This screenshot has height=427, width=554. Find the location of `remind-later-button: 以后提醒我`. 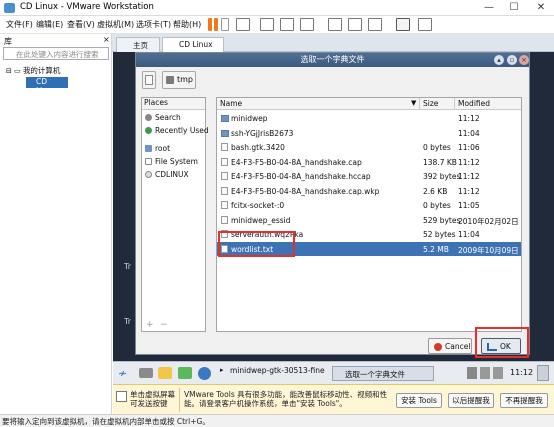

remind-later-button: 以后提醒我 is located at coordinates (471, 400).